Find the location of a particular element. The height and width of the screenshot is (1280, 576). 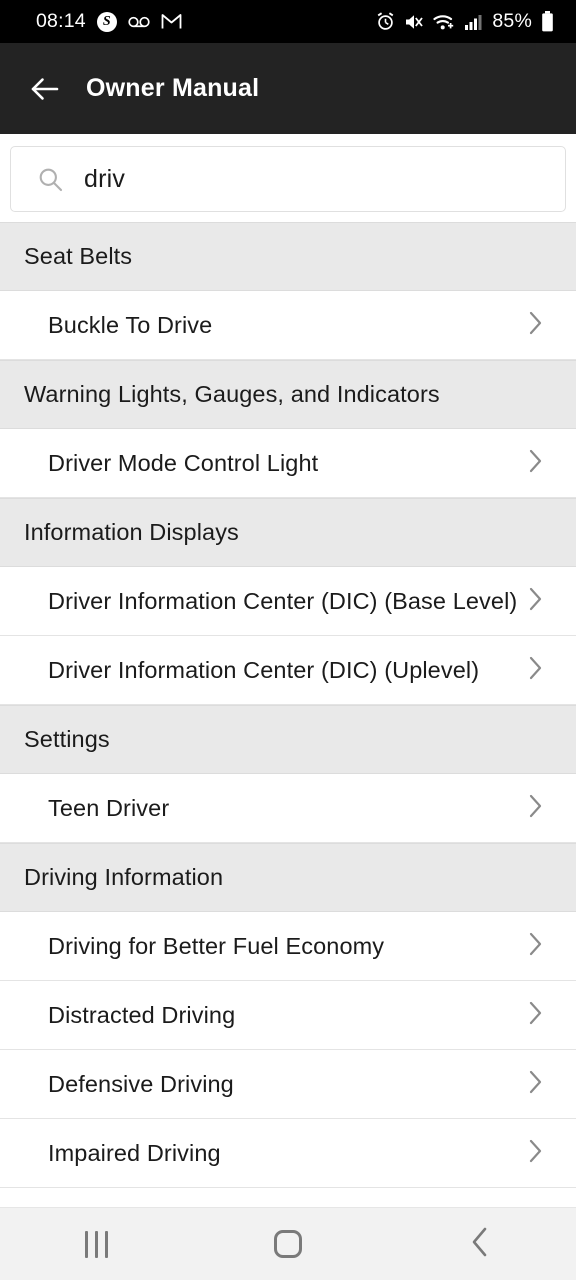

status-bar-left: 08:14 S is located at coordinates (109, 21).